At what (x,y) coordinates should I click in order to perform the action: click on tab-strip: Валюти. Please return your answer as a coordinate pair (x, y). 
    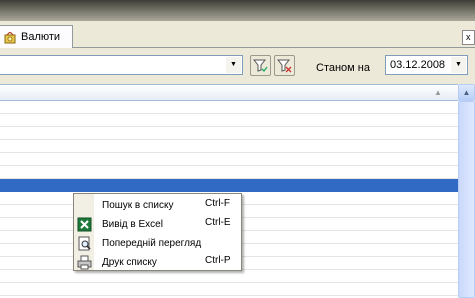
    Looking at the image, I should click on (237, 35).